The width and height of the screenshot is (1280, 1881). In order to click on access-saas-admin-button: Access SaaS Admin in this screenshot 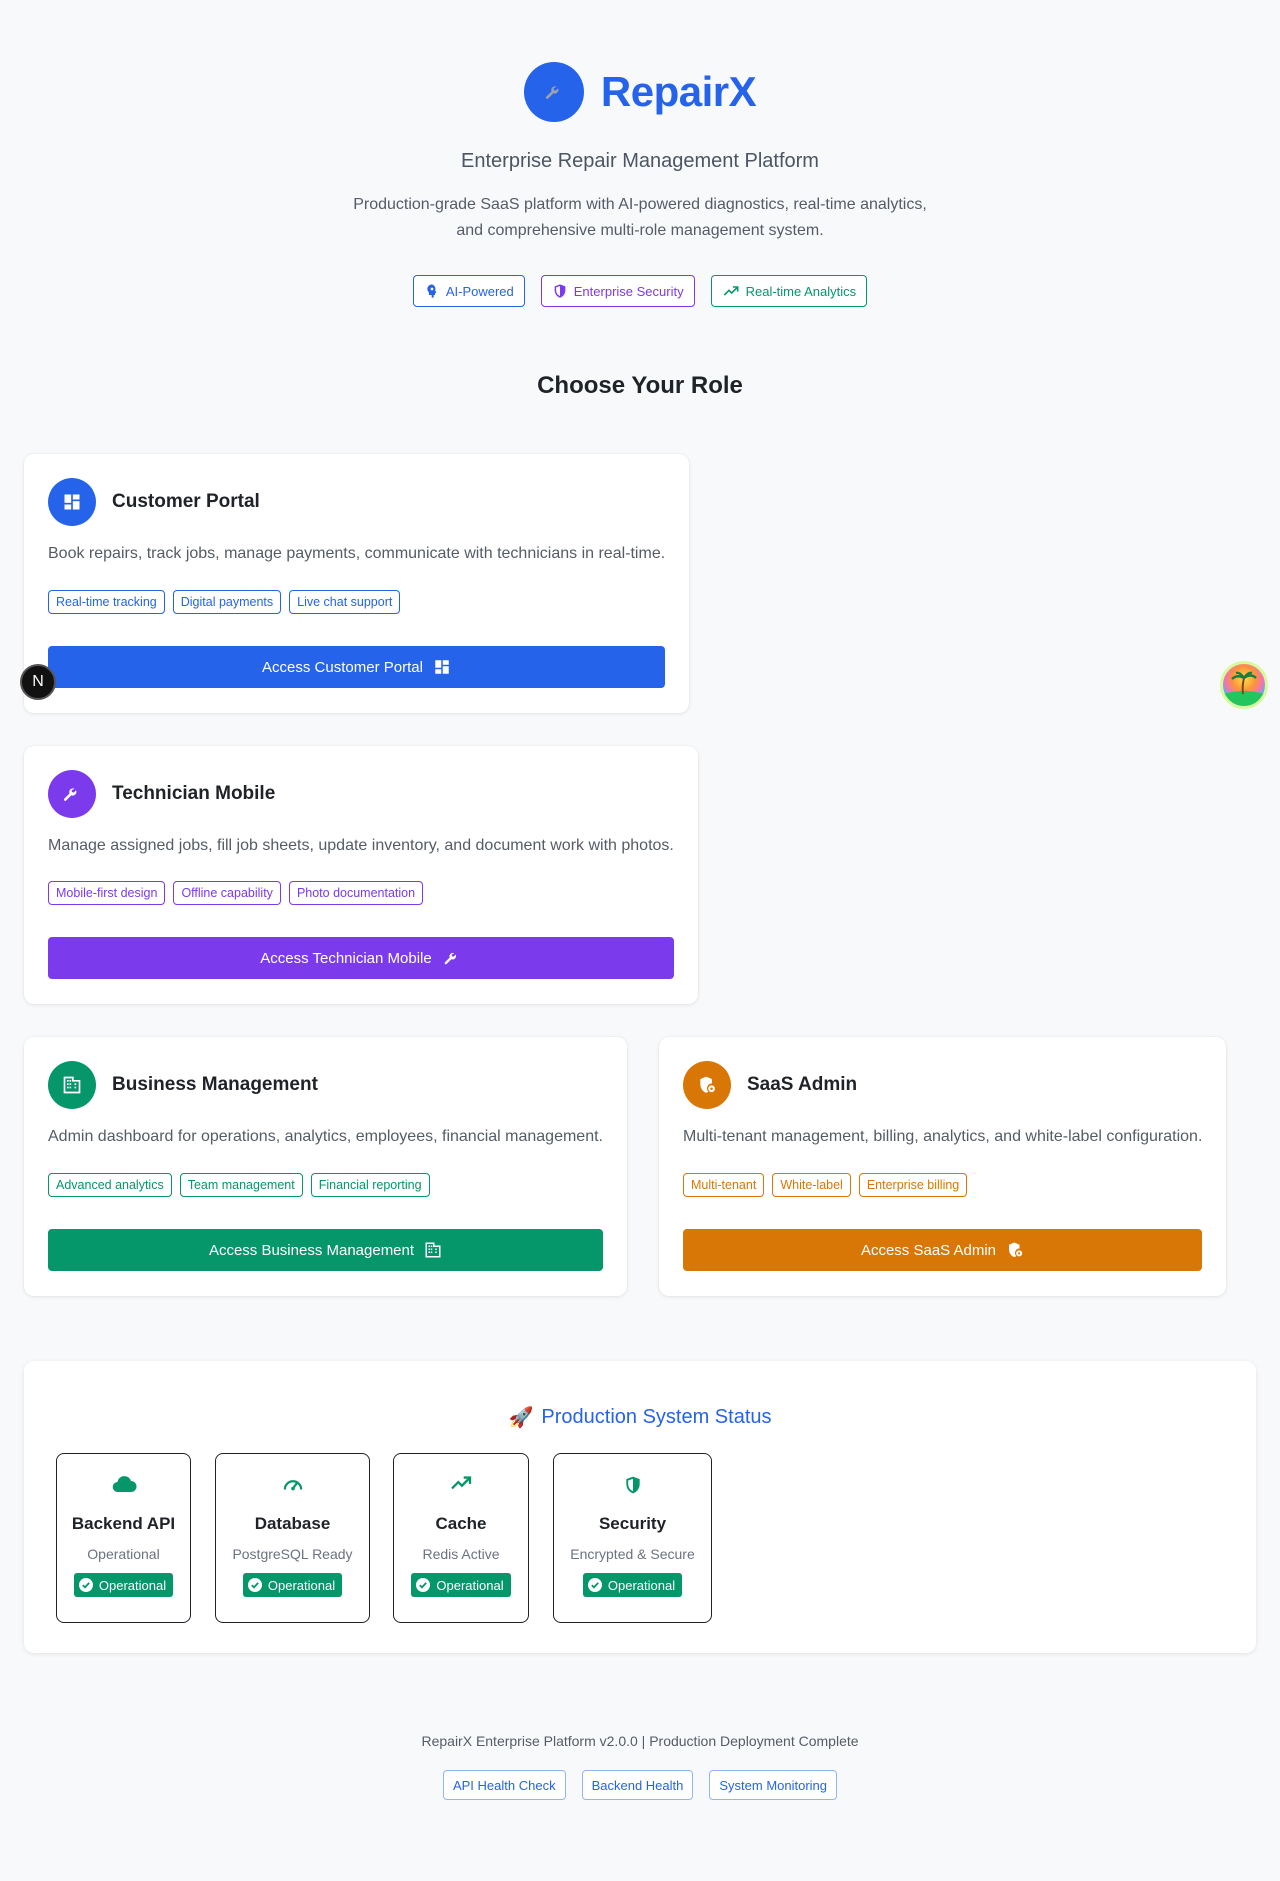, I will do `click(942, 1250)`.